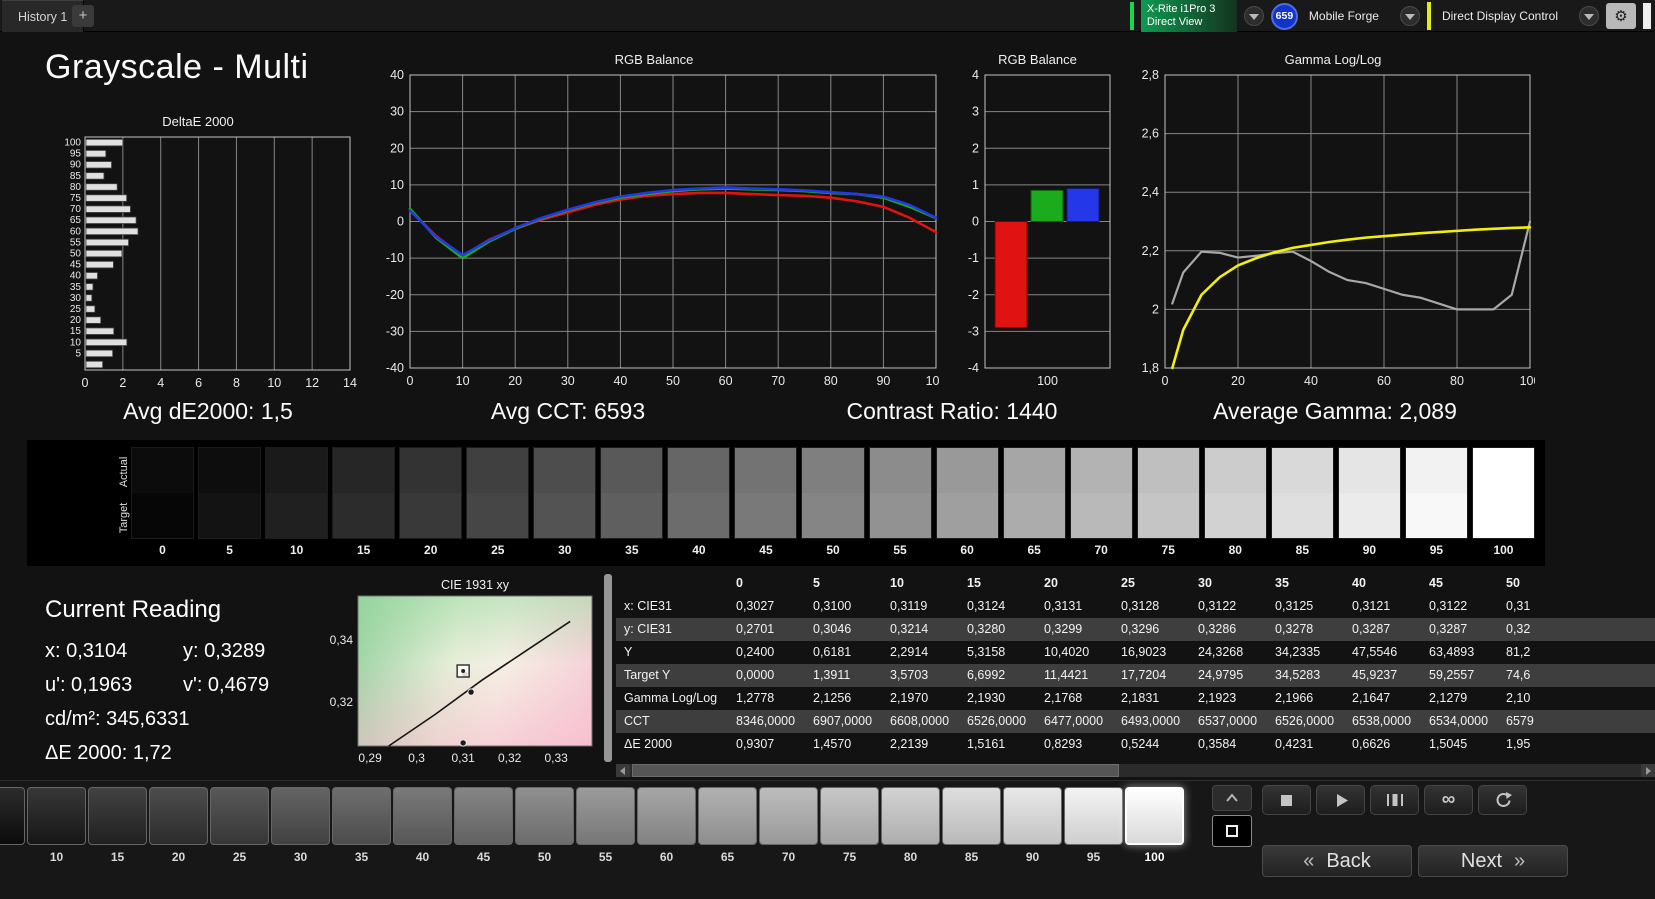  Describe the element at coordinates (463, 758) in the screenshot. I see `svg-text: 0,31` at that location.